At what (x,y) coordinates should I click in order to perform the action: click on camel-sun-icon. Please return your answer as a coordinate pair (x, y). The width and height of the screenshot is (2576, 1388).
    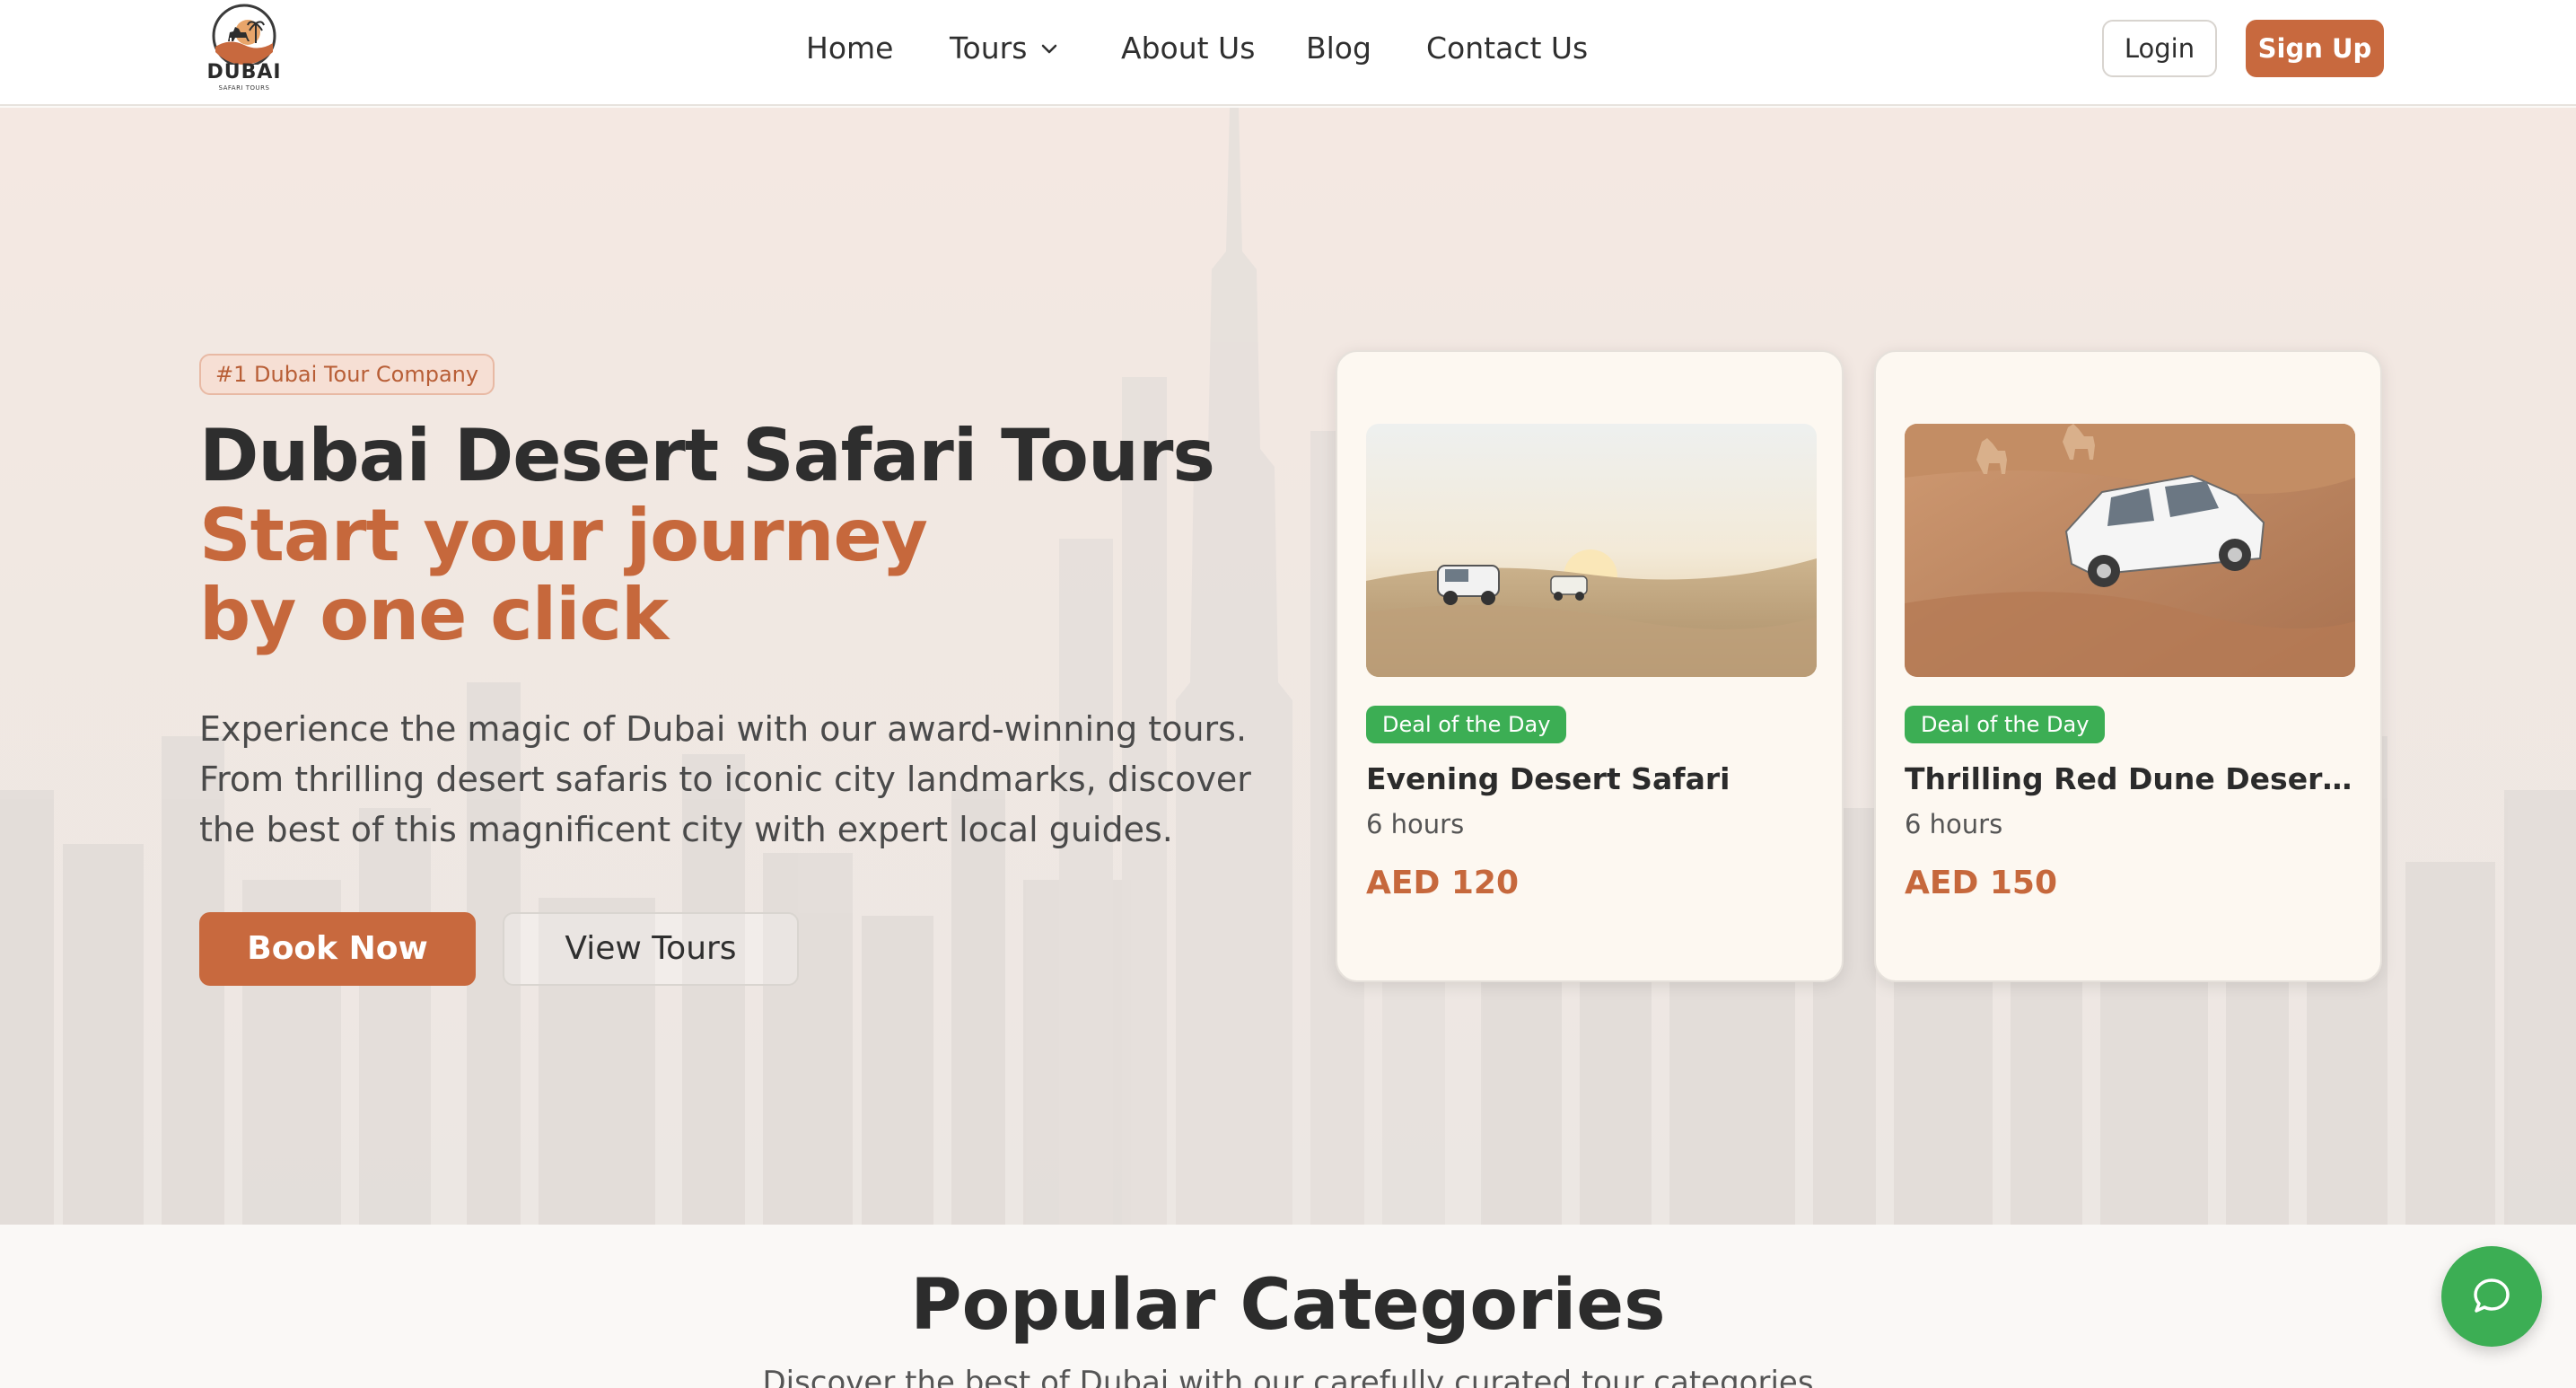
    Looking at the image, I should click on (244, 34).